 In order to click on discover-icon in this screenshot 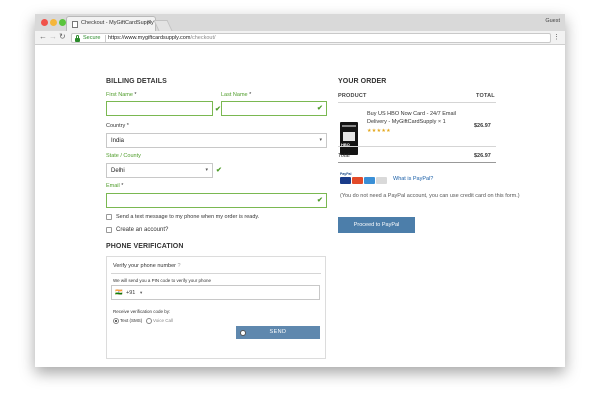, I will do `click(381, 180)`.